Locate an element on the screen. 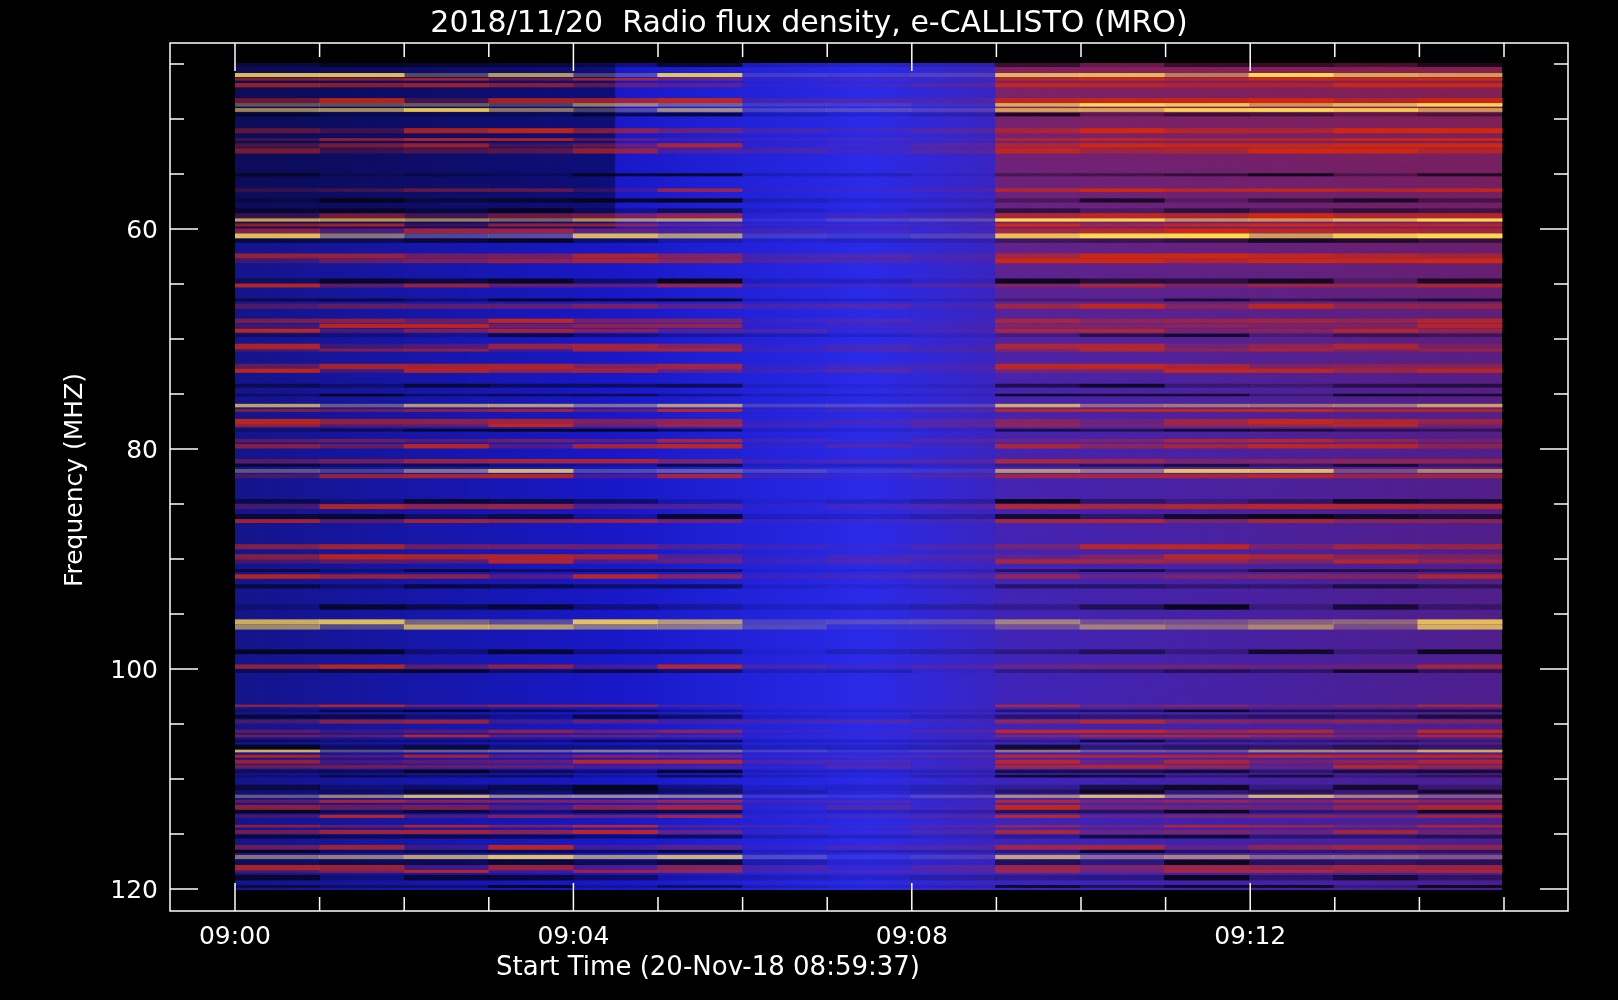 The height and width of the screenshot is (1000, 1618). y-tick-label: 120 is located at coordinates (134, 889).